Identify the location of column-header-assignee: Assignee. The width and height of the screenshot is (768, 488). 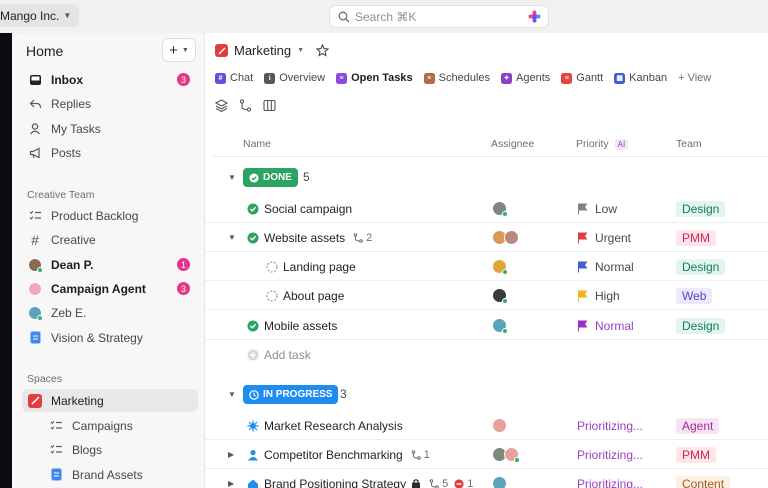
(512, 144).